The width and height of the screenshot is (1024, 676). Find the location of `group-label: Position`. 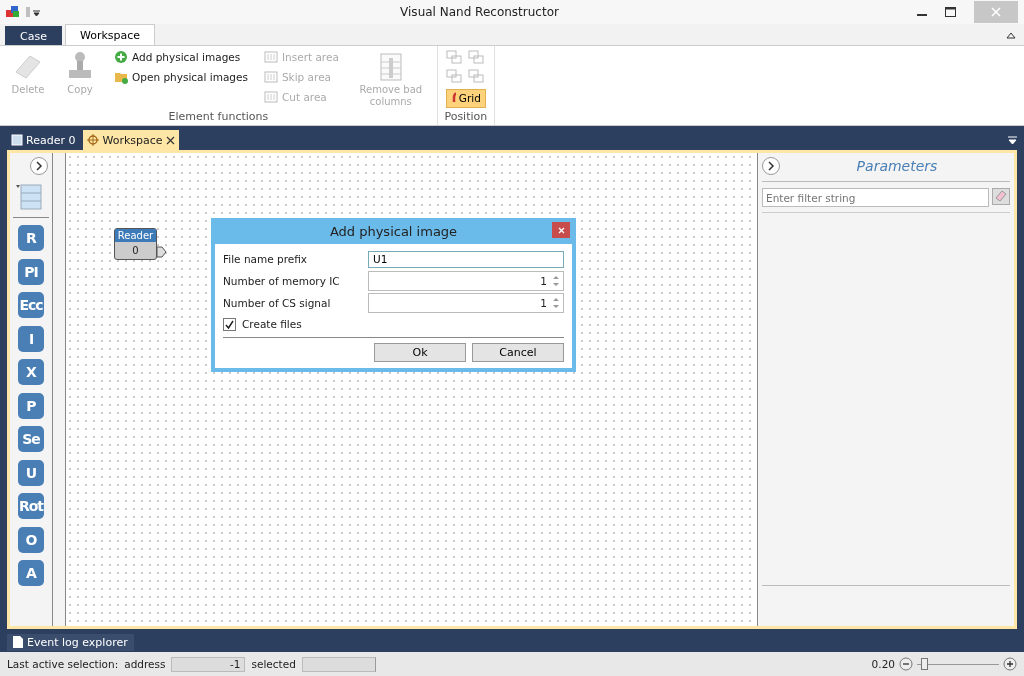

group-label: Position is located at coordinates (466, 117).